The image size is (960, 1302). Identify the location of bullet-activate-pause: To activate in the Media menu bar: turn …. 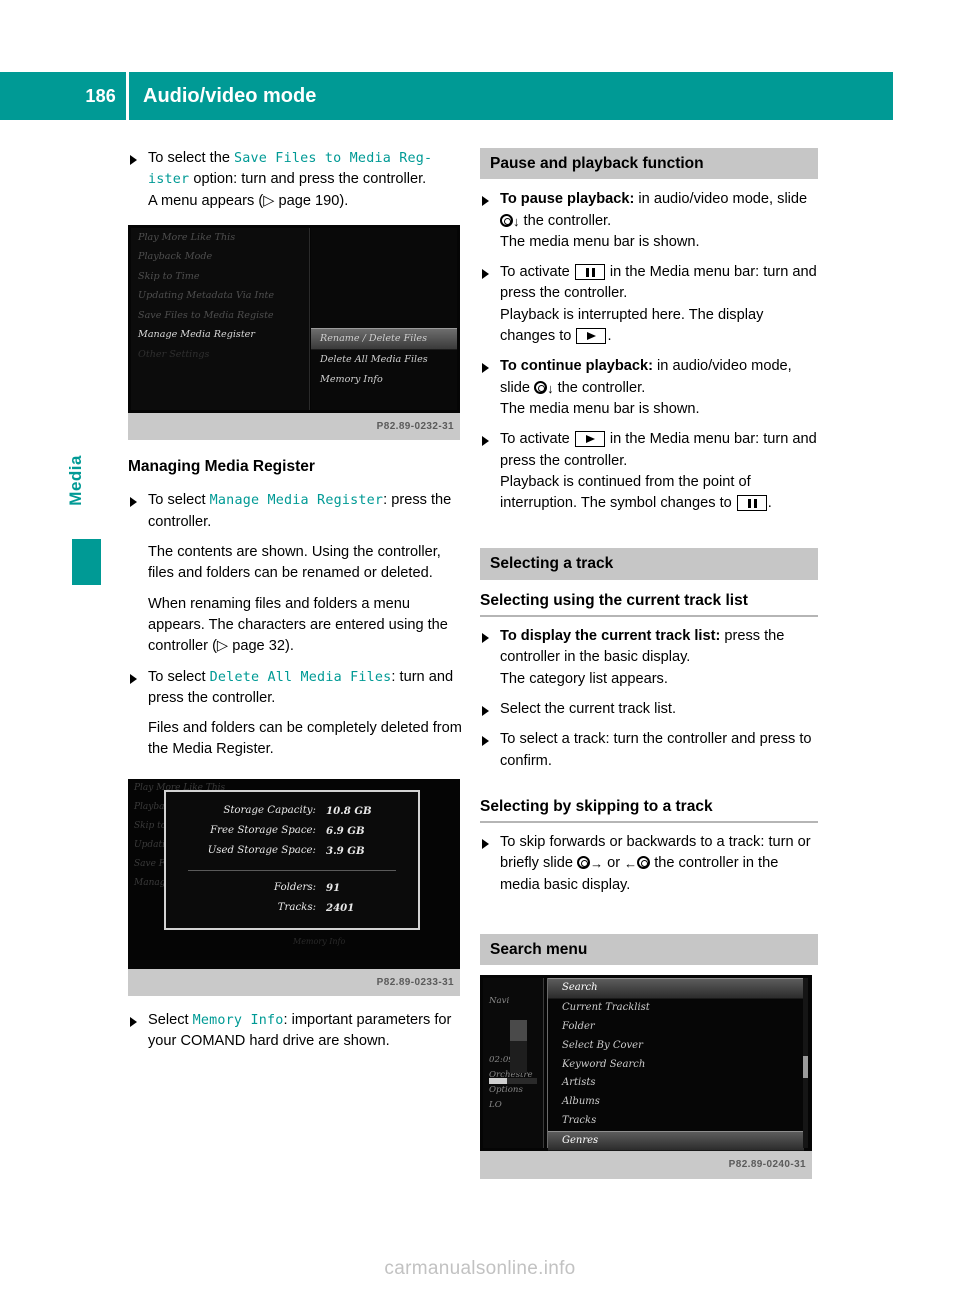
(649, 304).